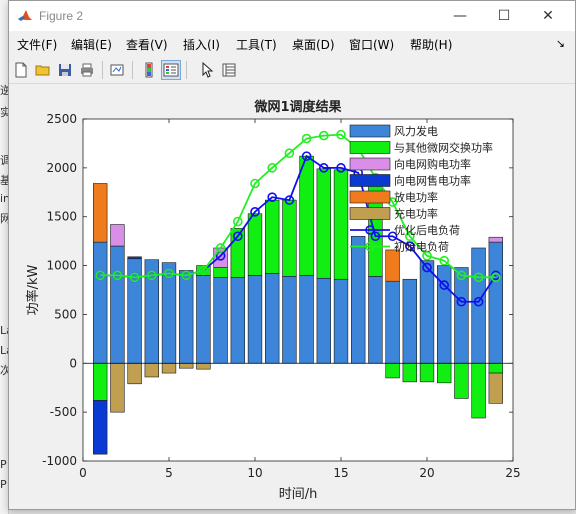  I want to click on minimize-icon: —, so click(460, 16).